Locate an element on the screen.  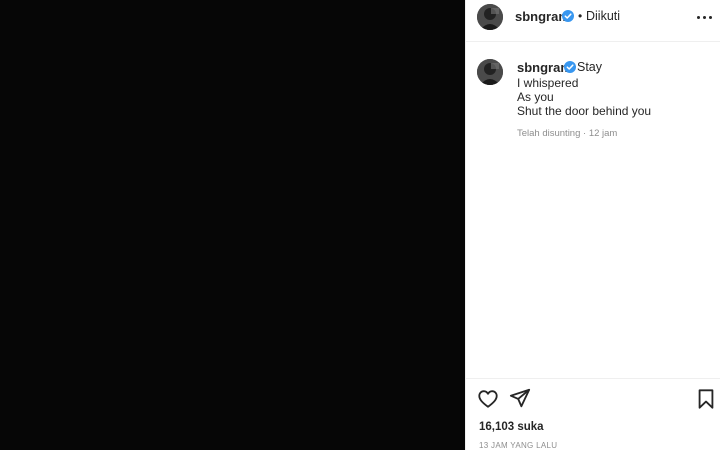
caption-line: I whispered is located at coordinates (548, 83).